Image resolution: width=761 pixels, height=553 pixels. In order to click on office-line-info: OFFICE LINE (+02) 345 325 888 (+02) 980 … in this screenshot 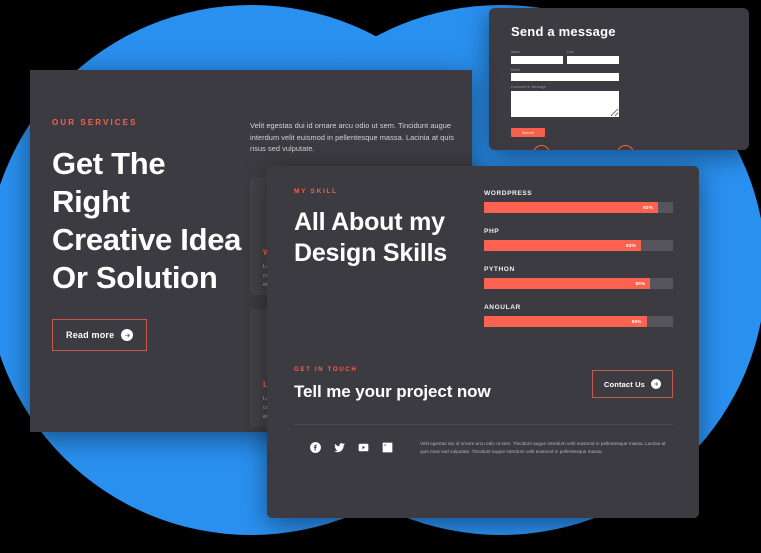, I will do `click(563, 147)`.